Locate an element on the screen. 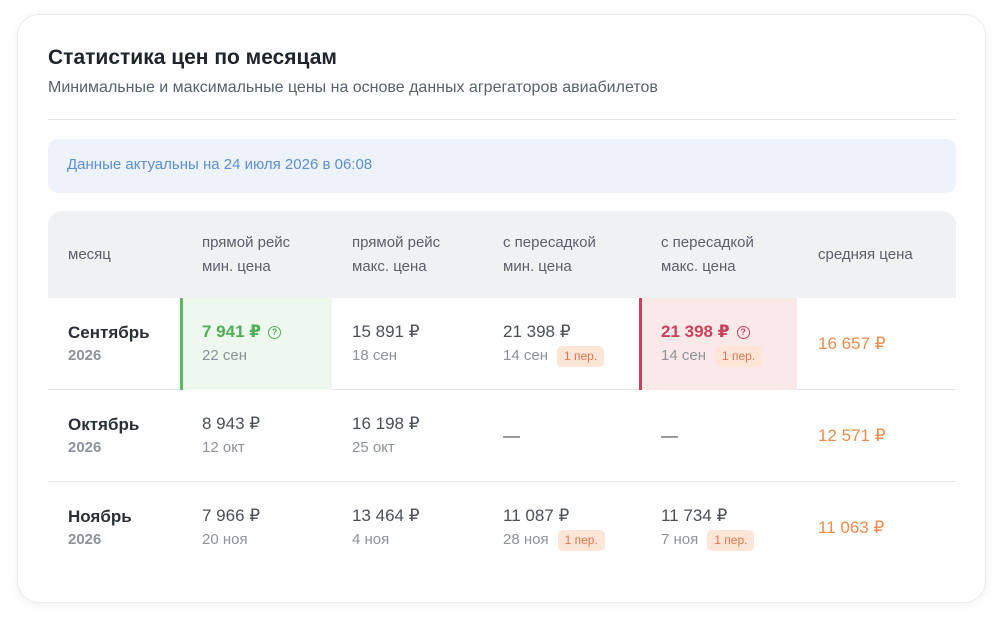 The height and width of the screenshot is (621, 1007). price-value: 7 941 ₽ is located at coordinates (232, 331).